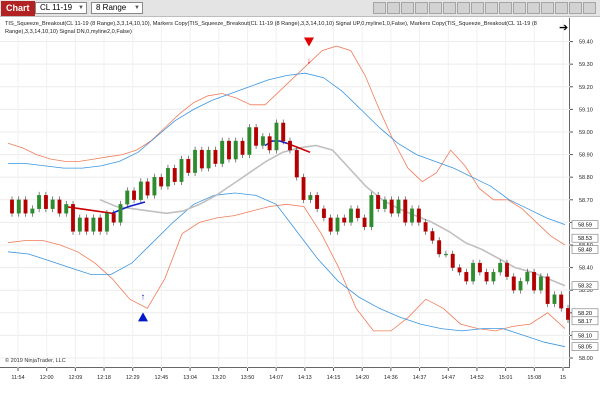  I want to click on bar-type-value: 8 Range, so click(111, 7).